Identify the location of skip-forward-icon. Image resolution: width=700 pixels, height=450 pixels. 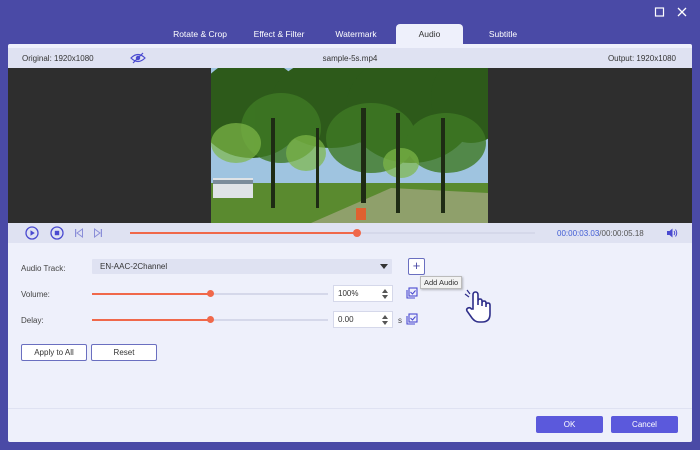
(98, 233).